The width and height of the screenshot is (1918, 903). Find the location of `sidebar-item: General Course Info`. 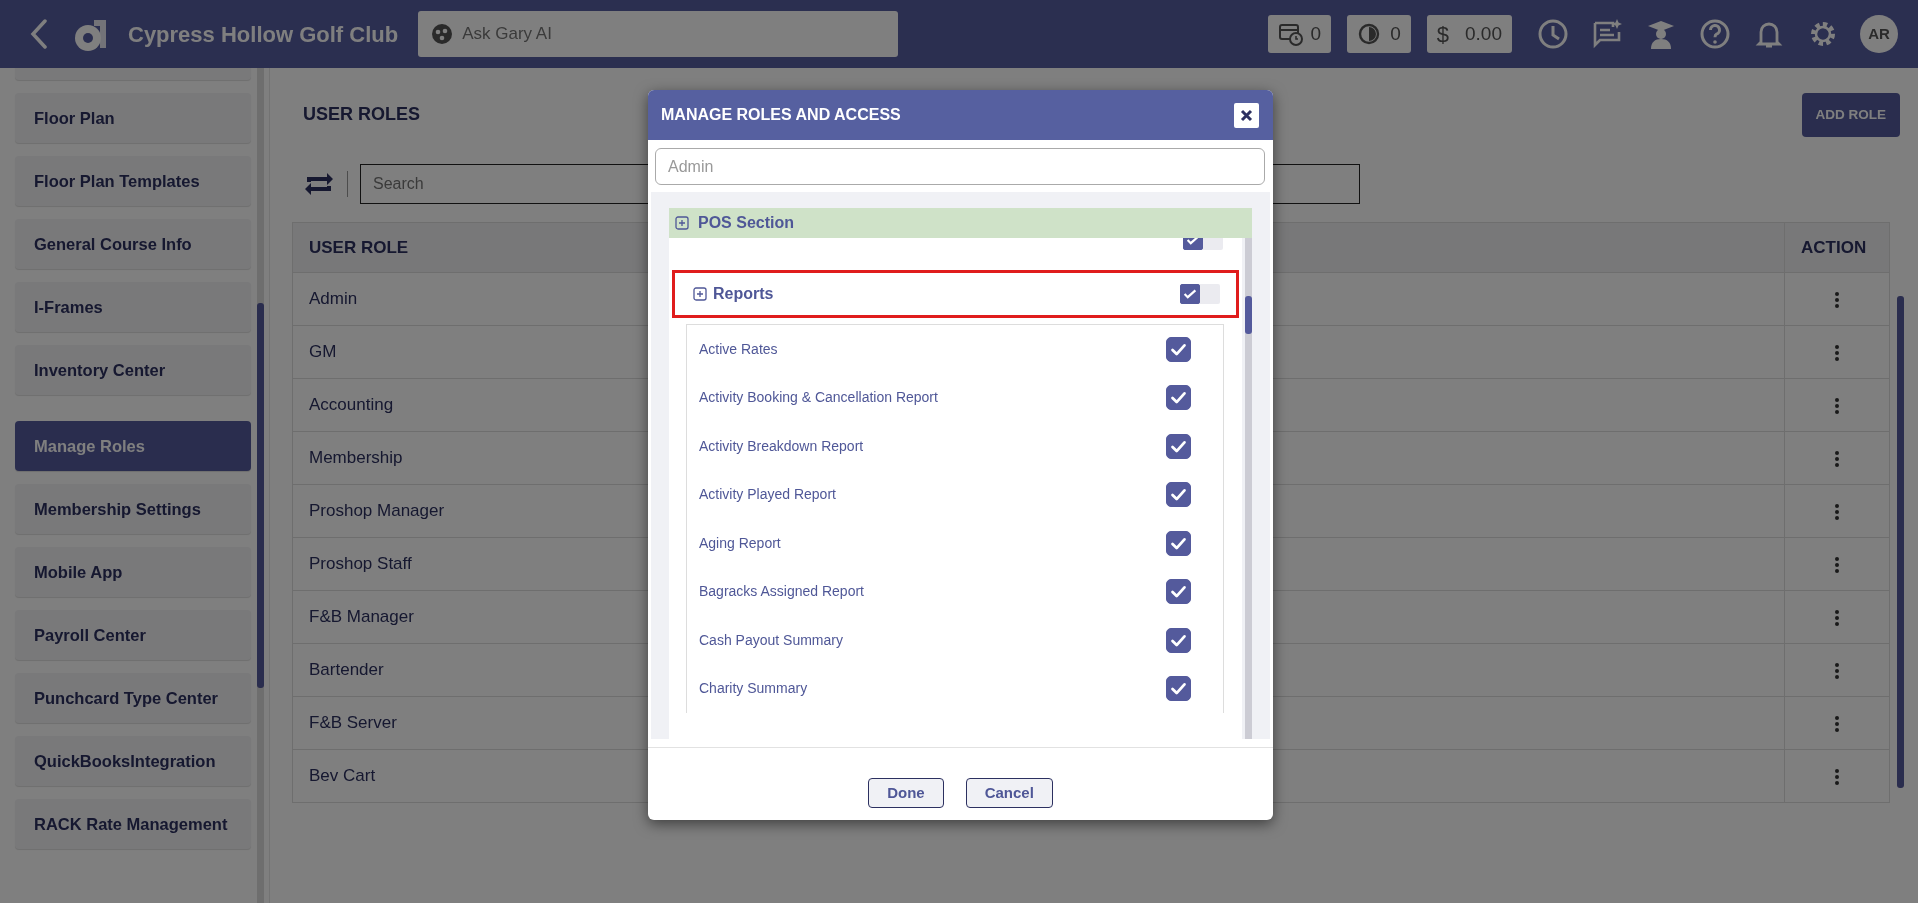

sidebar-item: General Course Info is located at coordinates (133, 244).